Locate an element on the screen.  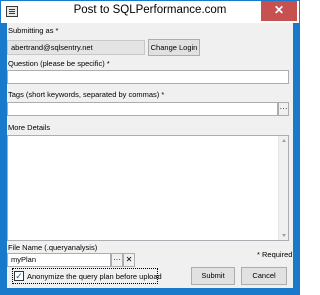
tags-browse-button: ··· is located at coordinates (283, 109).